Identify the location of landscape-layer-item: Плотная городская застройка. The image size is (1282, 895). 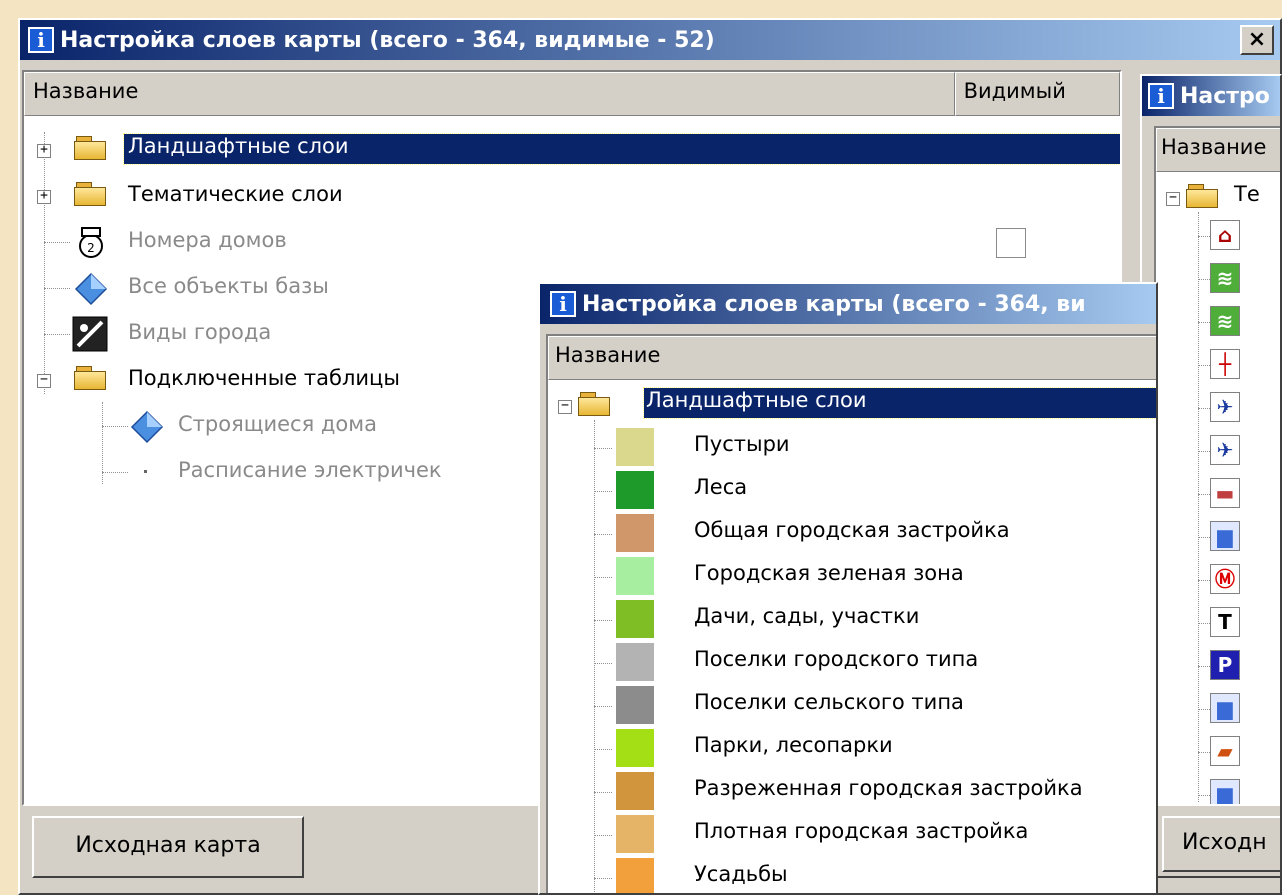
(852, 834).